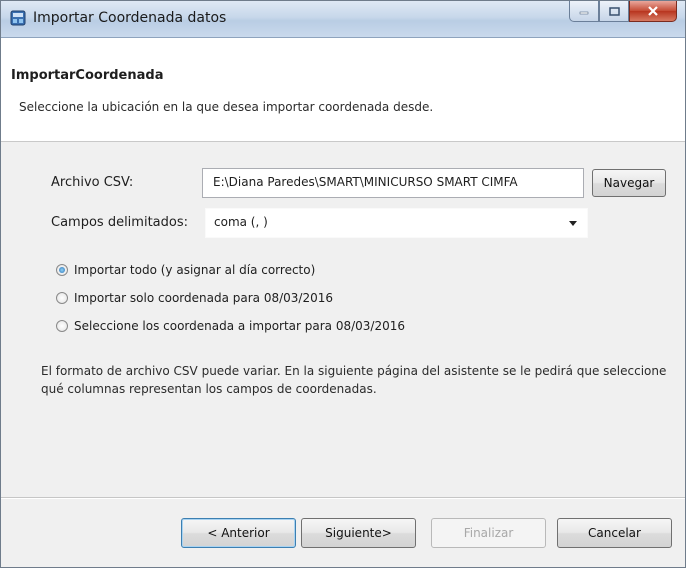  I want to click on window-title: Importar Coordenada datos, so click(130, 18).